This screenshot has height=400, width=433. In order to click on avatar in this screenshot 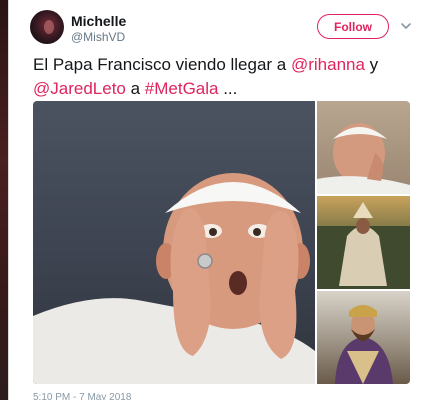, I will do `click(47, 27)`.